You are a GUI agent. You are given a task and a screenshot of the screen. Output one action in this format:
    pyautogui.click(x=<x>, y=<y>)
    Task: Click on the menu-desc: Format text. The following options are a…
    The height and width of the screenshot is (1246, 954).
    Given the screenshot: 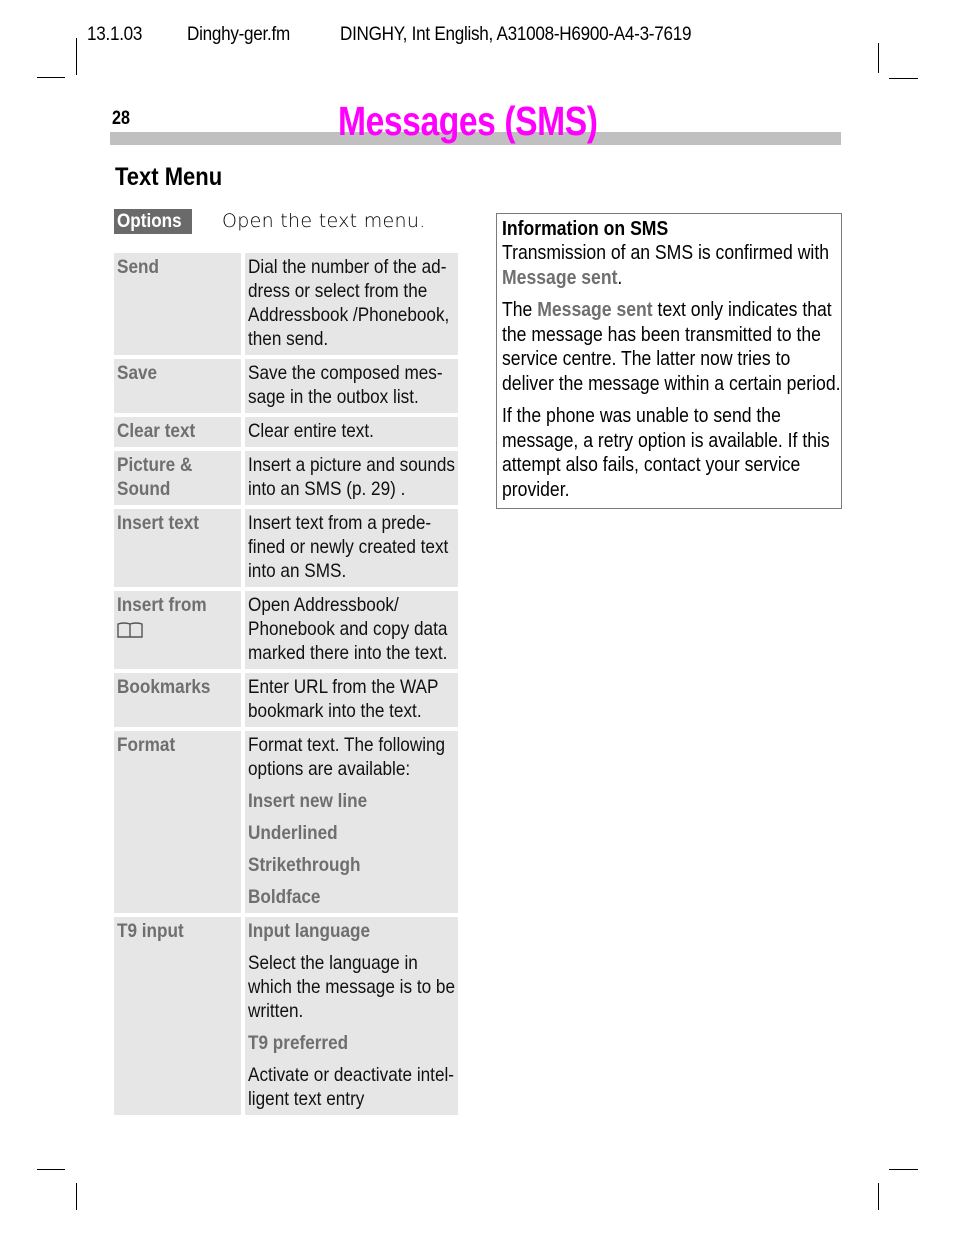 What is the action you would take?
    pyautogui.click(x=347, y=757)
    